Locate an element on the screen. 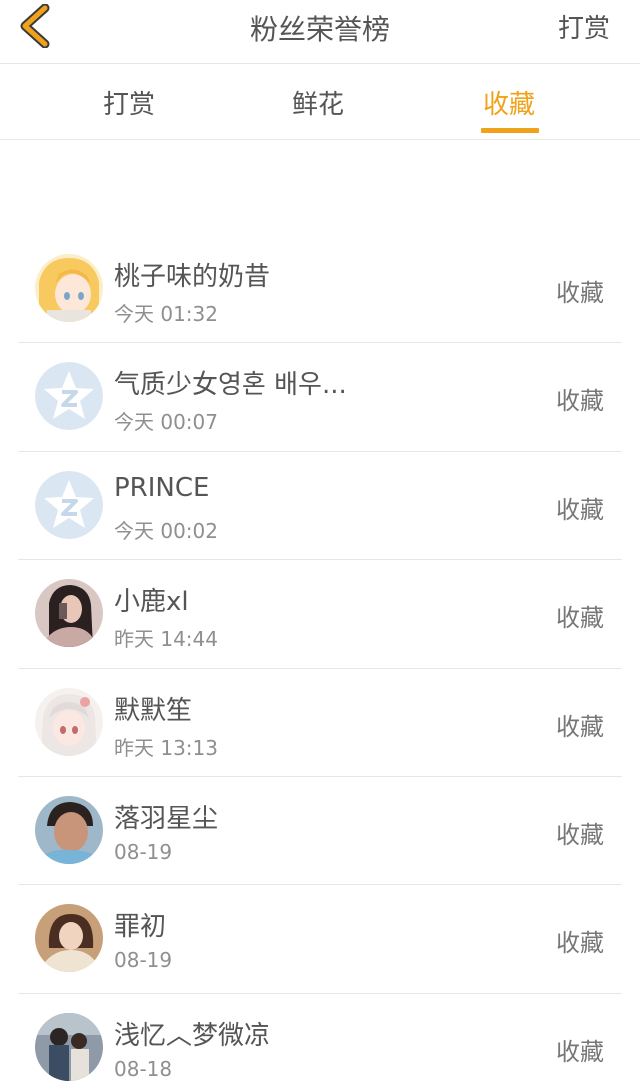 The image size is (640, 1081). anime-girl-white-avatar-icon is located at coordinates (69, 721).